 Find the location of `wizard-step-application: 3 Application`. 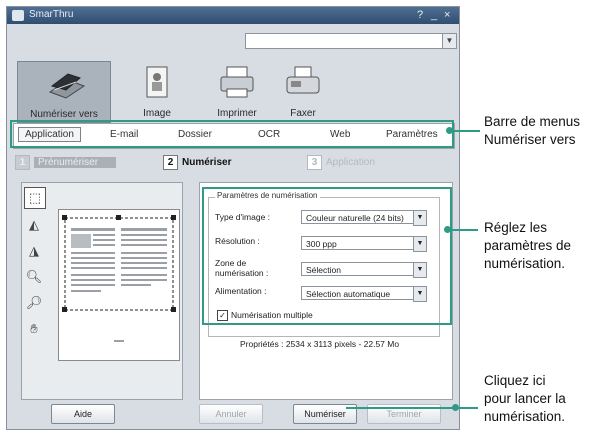

wizard-step-application: 3 Application is located at coordinates (341, 164).